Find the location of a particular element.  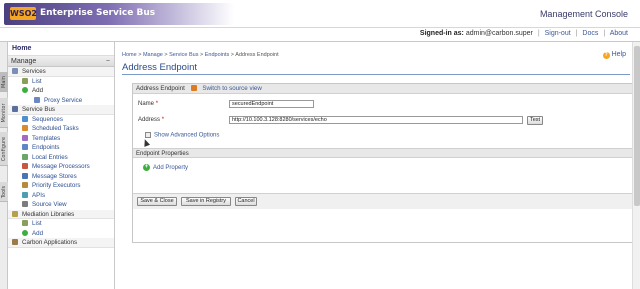

name-field: securedEndpoint is located at coordinates (271, 104).